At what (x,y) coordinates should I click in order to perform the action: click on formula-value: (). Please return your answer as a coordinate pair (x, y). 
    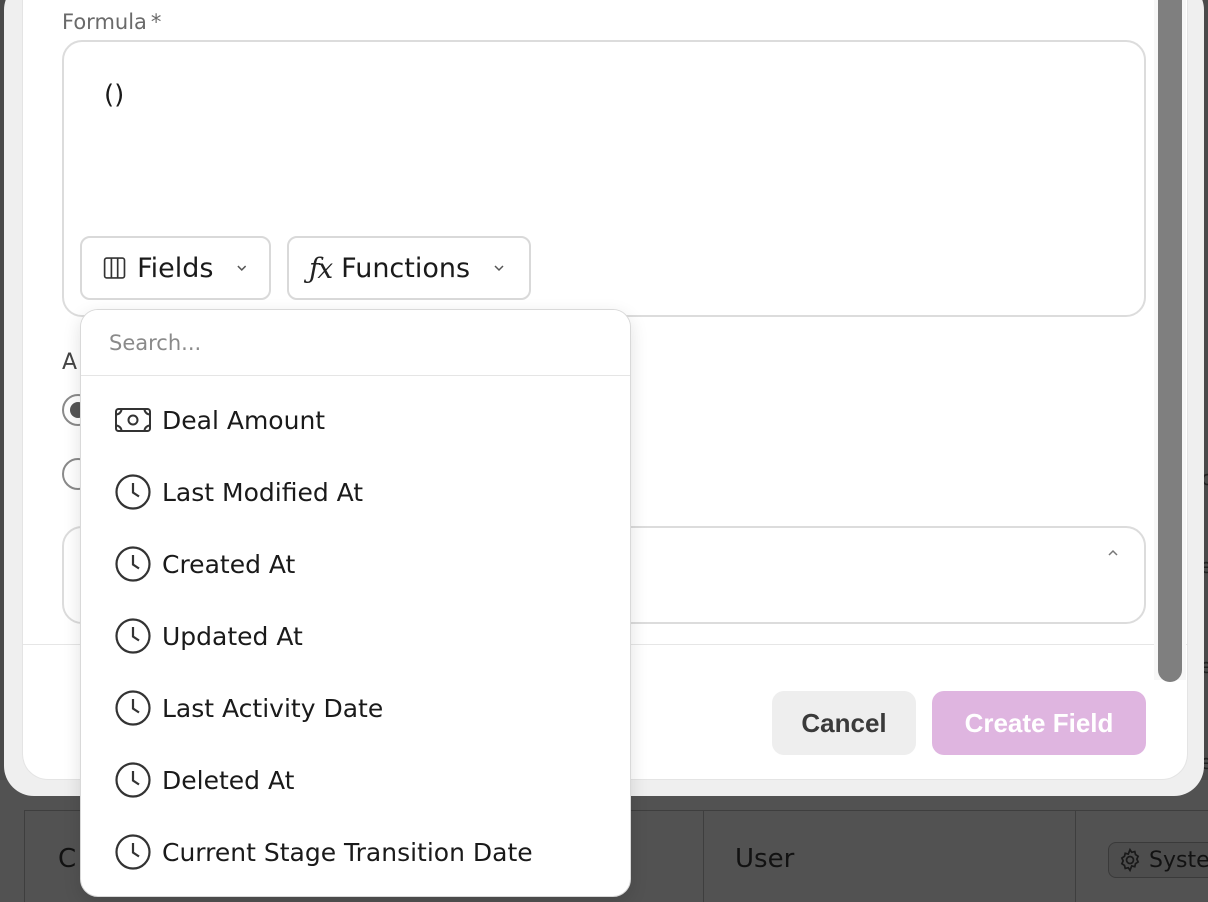
    Looking at the image, I should click on (114, 95).